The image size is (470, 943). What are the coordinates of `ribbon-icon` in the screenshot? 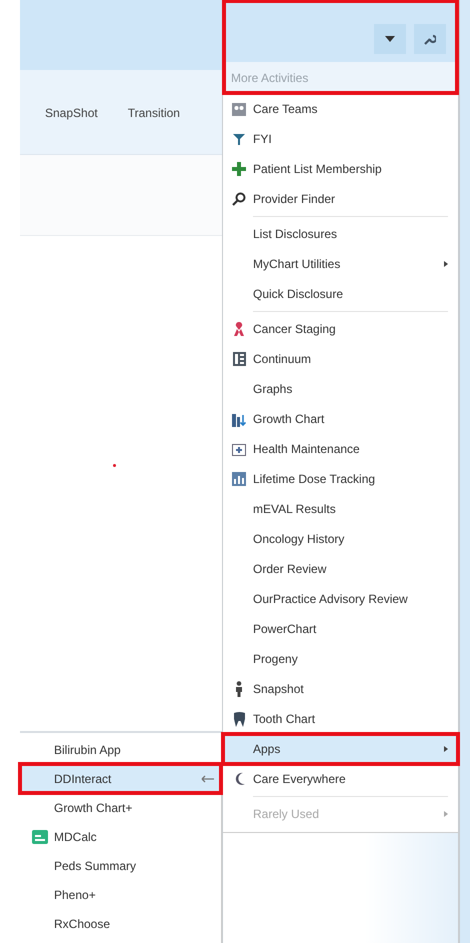 It's located at (239, 329).